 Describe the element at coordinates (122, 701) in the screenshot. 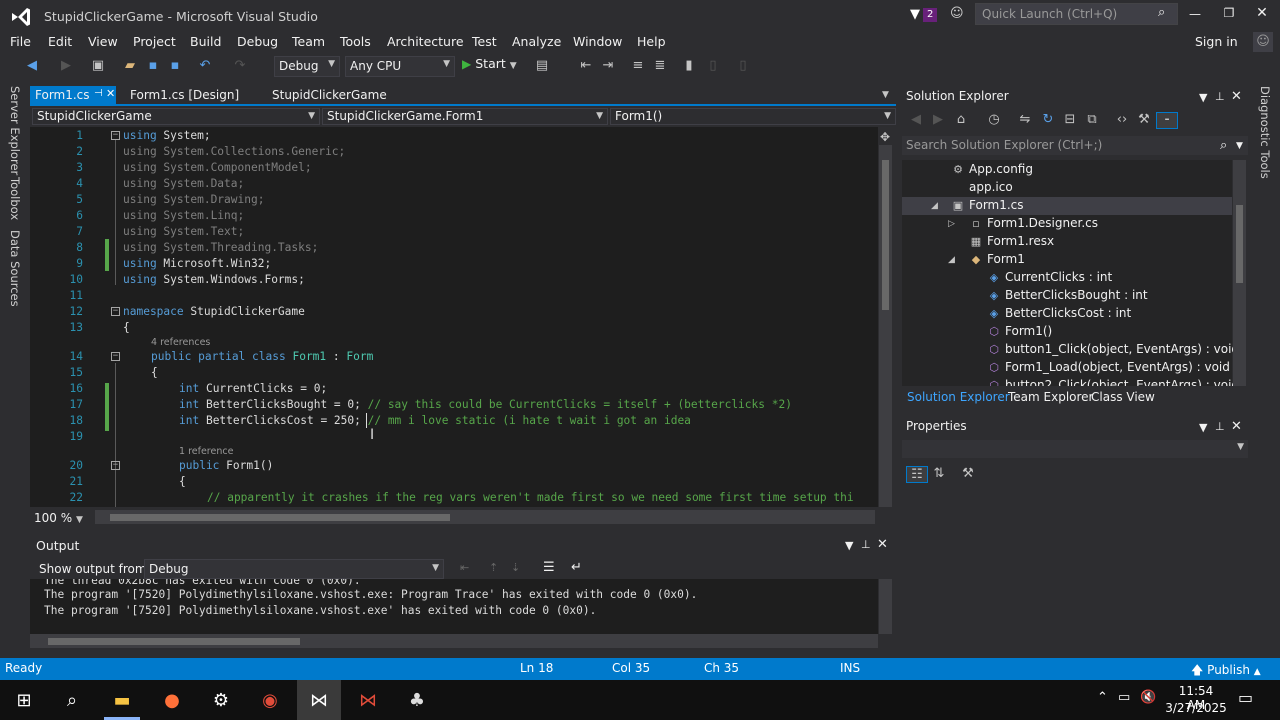

I see `file-explorer-icon: ▬` at that location.